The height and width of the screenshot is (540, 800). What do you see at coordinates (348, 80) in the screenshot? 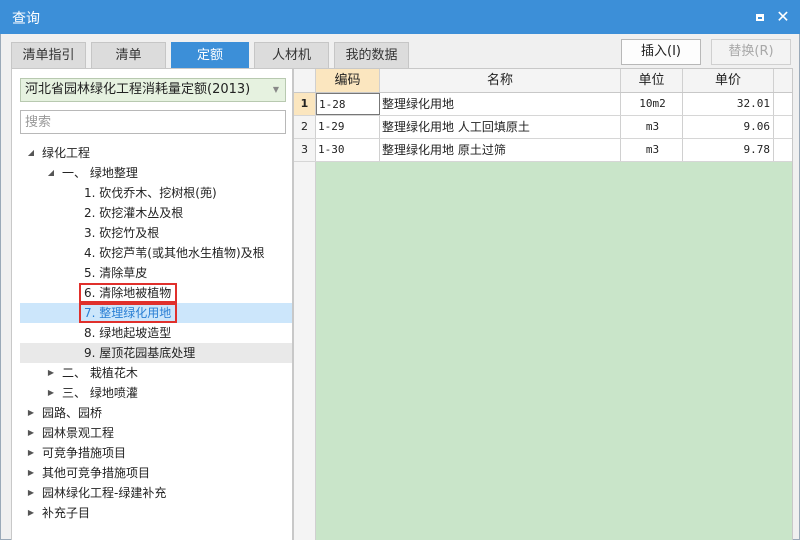
I see `column-header-code: 编码` at bounding box center [348, 80].